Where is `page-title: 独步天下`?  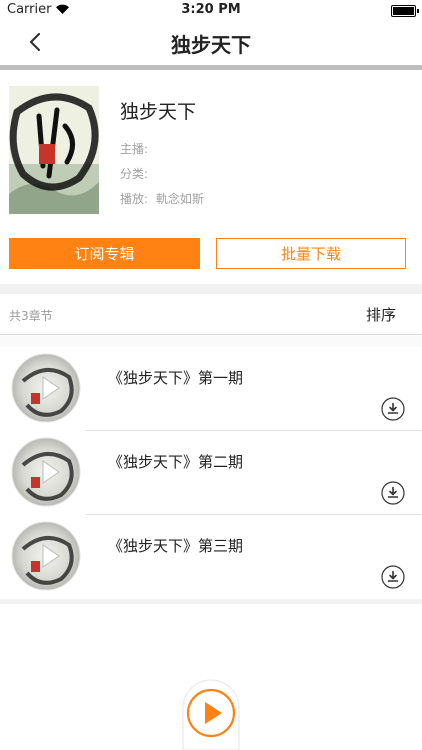 page-title: 独步天下 is located at coordinates (211, 45).